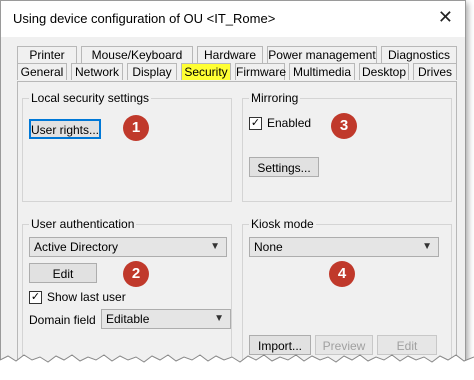 This screenshot has height=380, width=474. I want to click on torn-edge, so click(237, 367).